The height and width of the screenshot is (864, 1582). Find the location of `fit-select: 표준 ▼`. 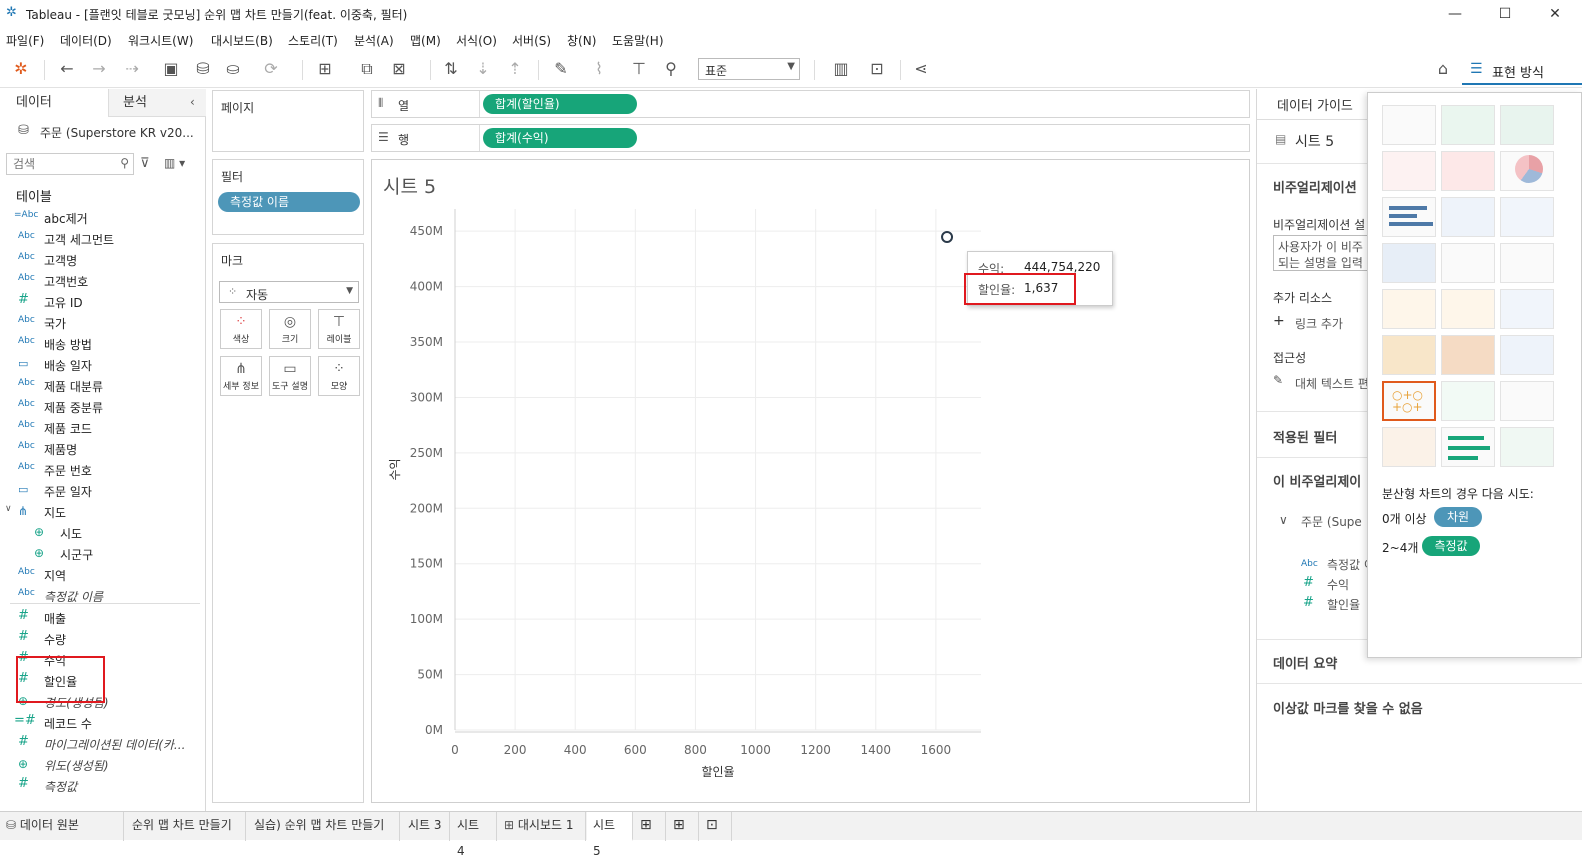

fit-select: 표준 ▼ is located at coordinates (749, 69).